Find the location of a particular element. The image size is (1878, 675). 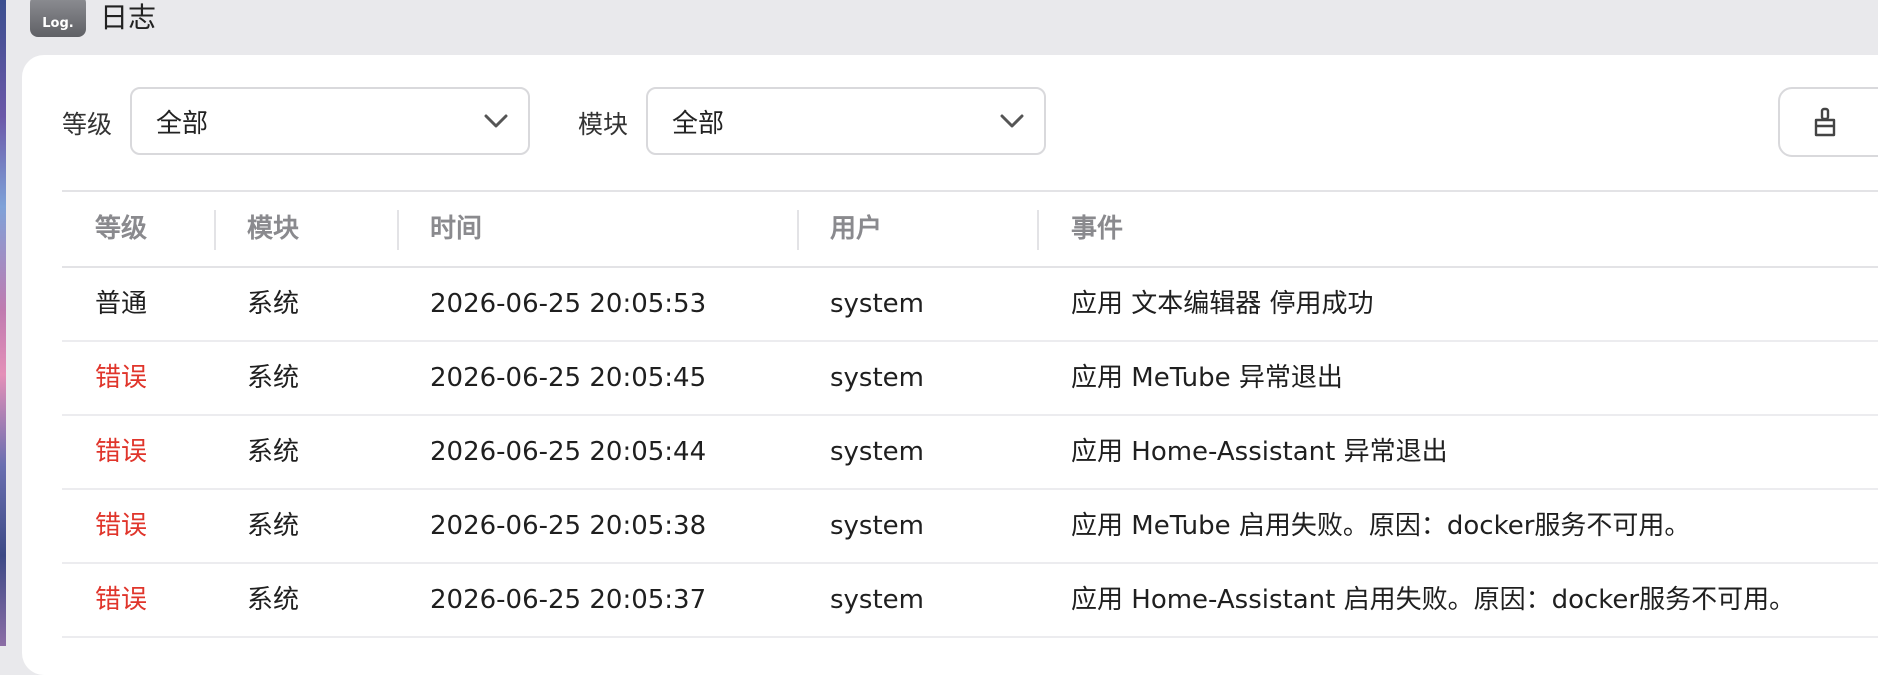

row-event: 应用 MeTube 异常退出 is located at coordinates (1207, 378).